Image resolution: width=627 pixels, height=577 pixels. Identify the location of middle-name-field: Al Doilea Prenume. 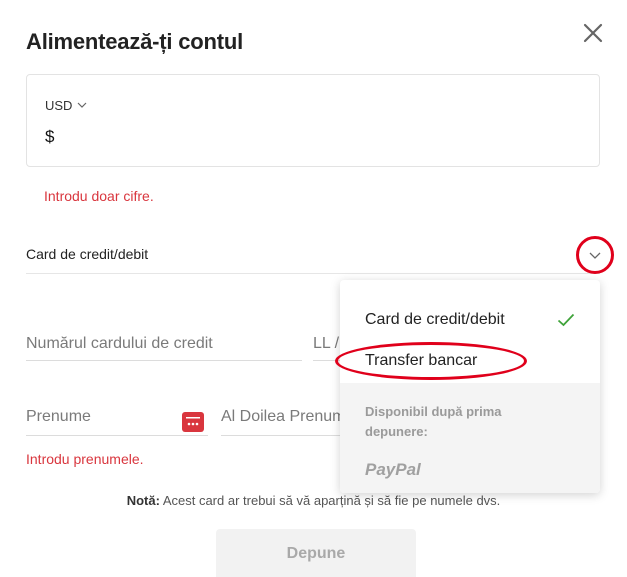
(282, 422).